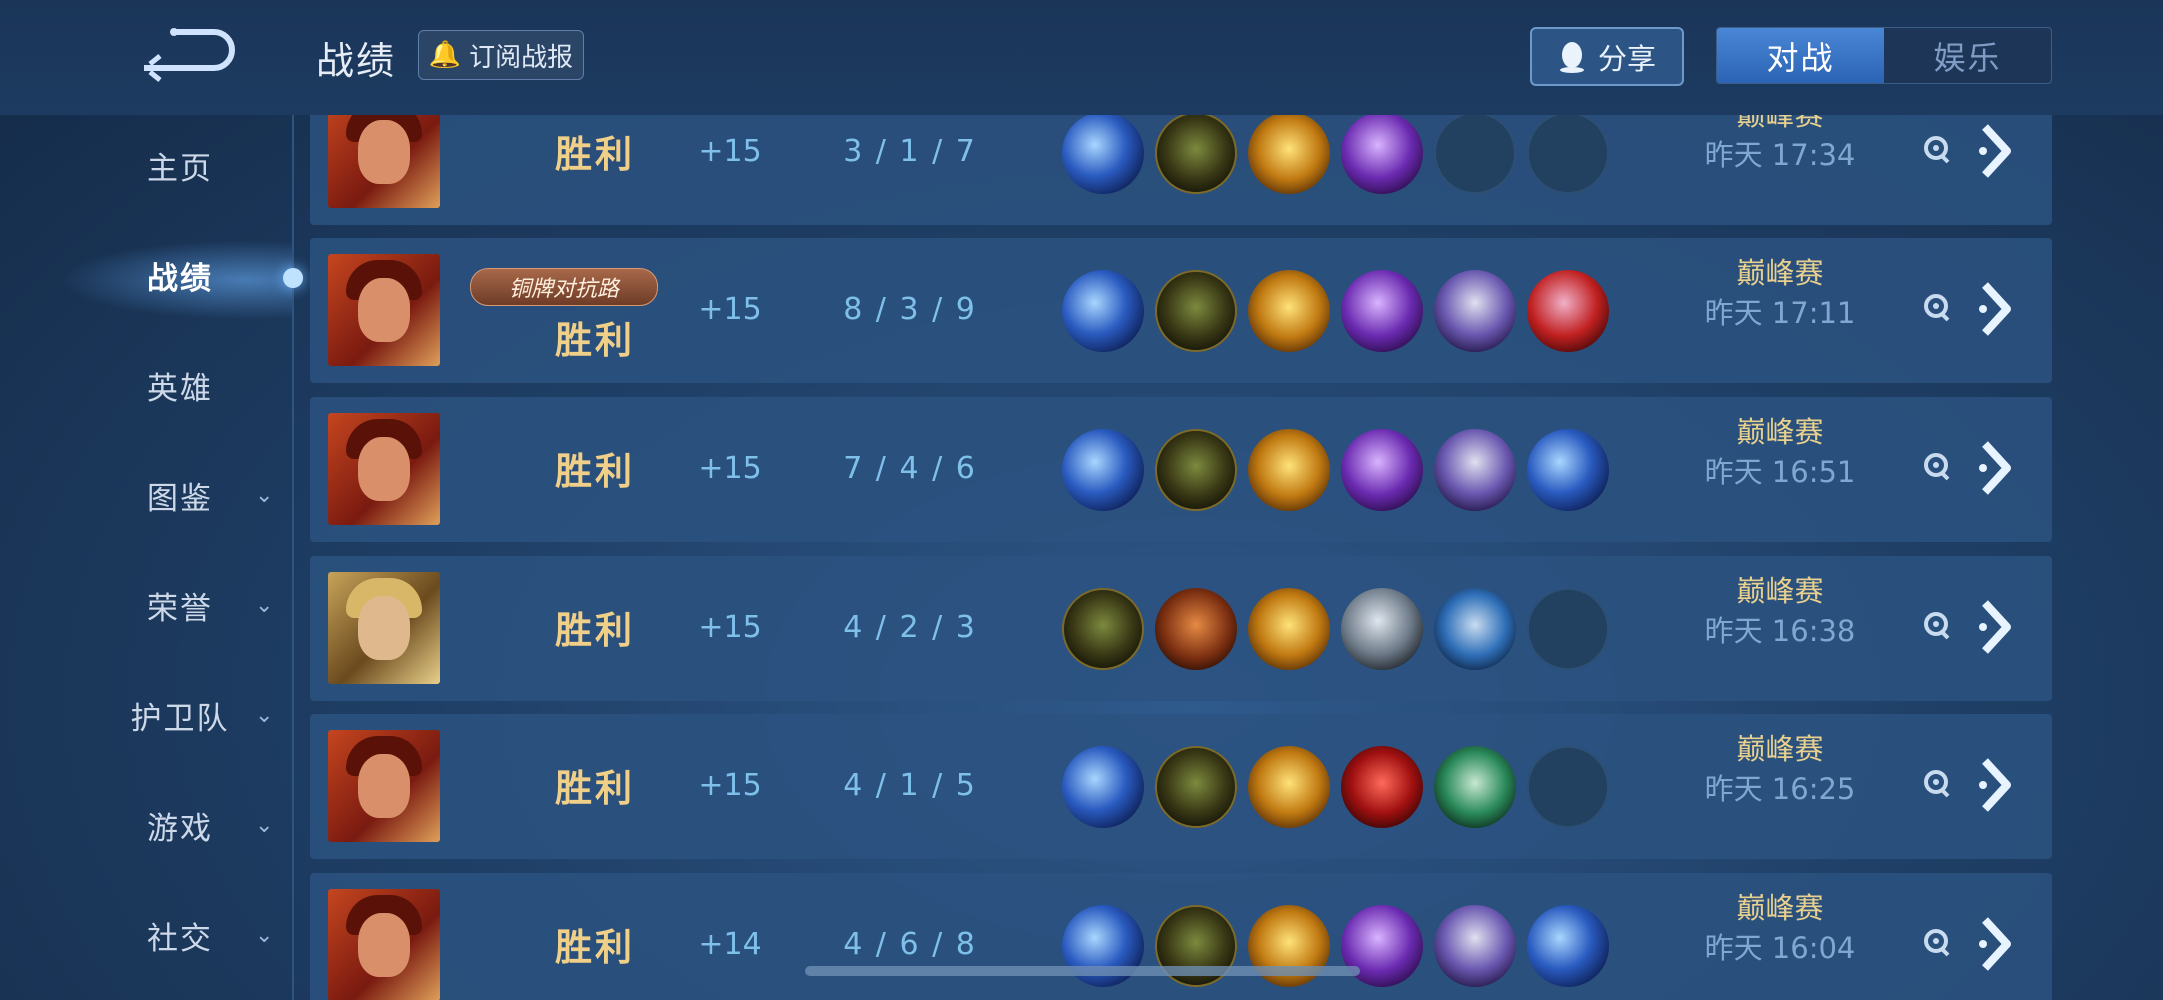 The height and width of the screenshot is (1000, 2163). Describe the element at coordinates (180, 718) in the screenshot. I see `sidebar-item-label: 护卫队` at that location.